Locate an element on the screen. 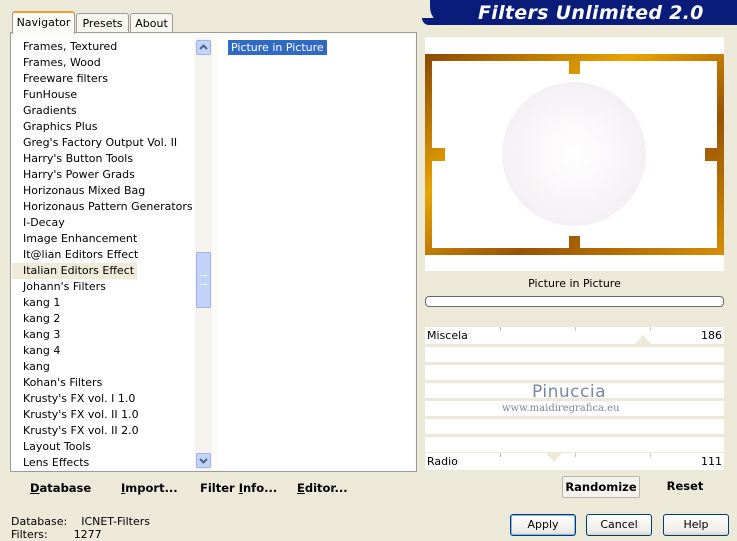  tab-navigator: Navigator is located at coordinates (43, 22).